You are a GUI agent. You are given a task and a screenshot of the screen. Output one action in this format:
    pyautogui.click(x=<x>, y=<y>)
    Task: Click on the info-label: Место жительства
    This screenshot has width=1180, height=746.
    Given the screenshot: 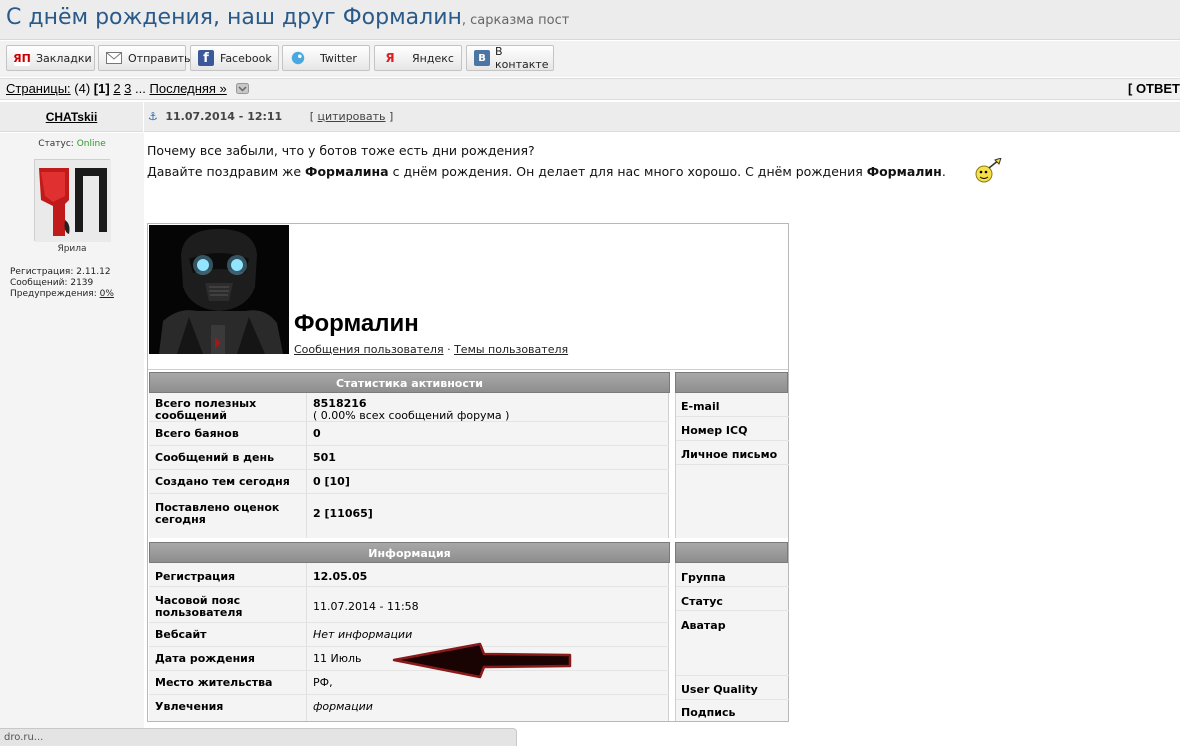 What is the action you would take?
    pyautogui.click(x=214, y=682)
    